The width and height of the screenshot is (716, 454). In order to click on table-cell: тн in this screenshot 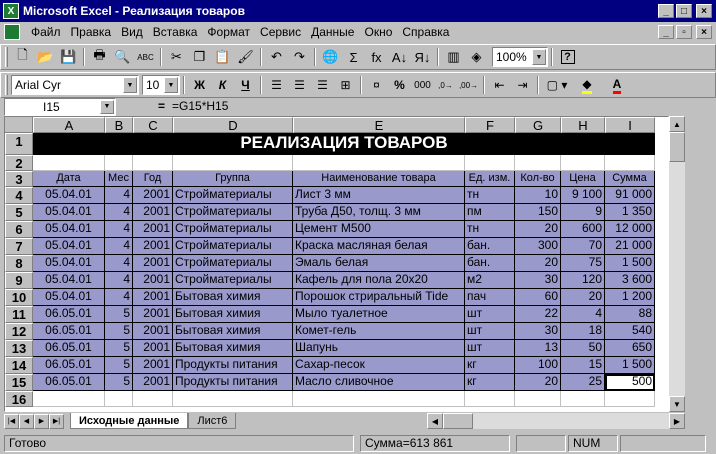, I will do `click(490, 195)`.